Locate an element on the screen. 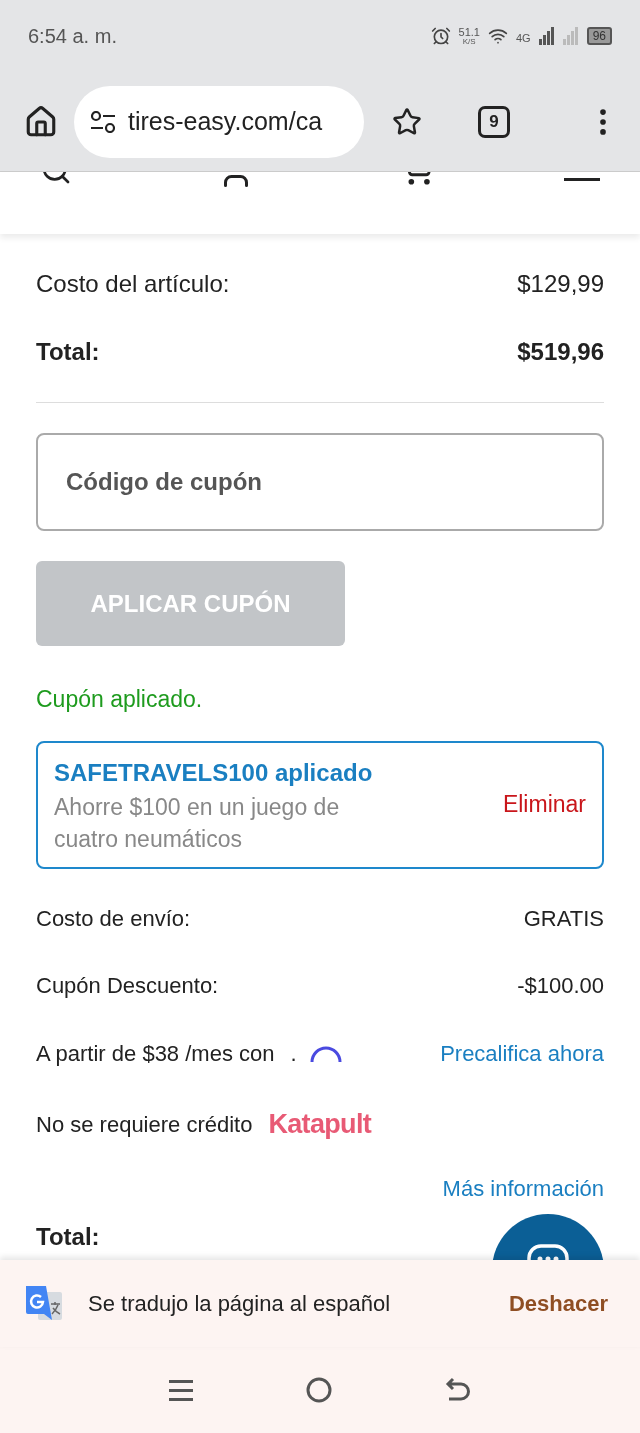 Image resolution: width=640 pixels, height=1433 pixels. bookmark-icon is located at coordinates (407, 121).